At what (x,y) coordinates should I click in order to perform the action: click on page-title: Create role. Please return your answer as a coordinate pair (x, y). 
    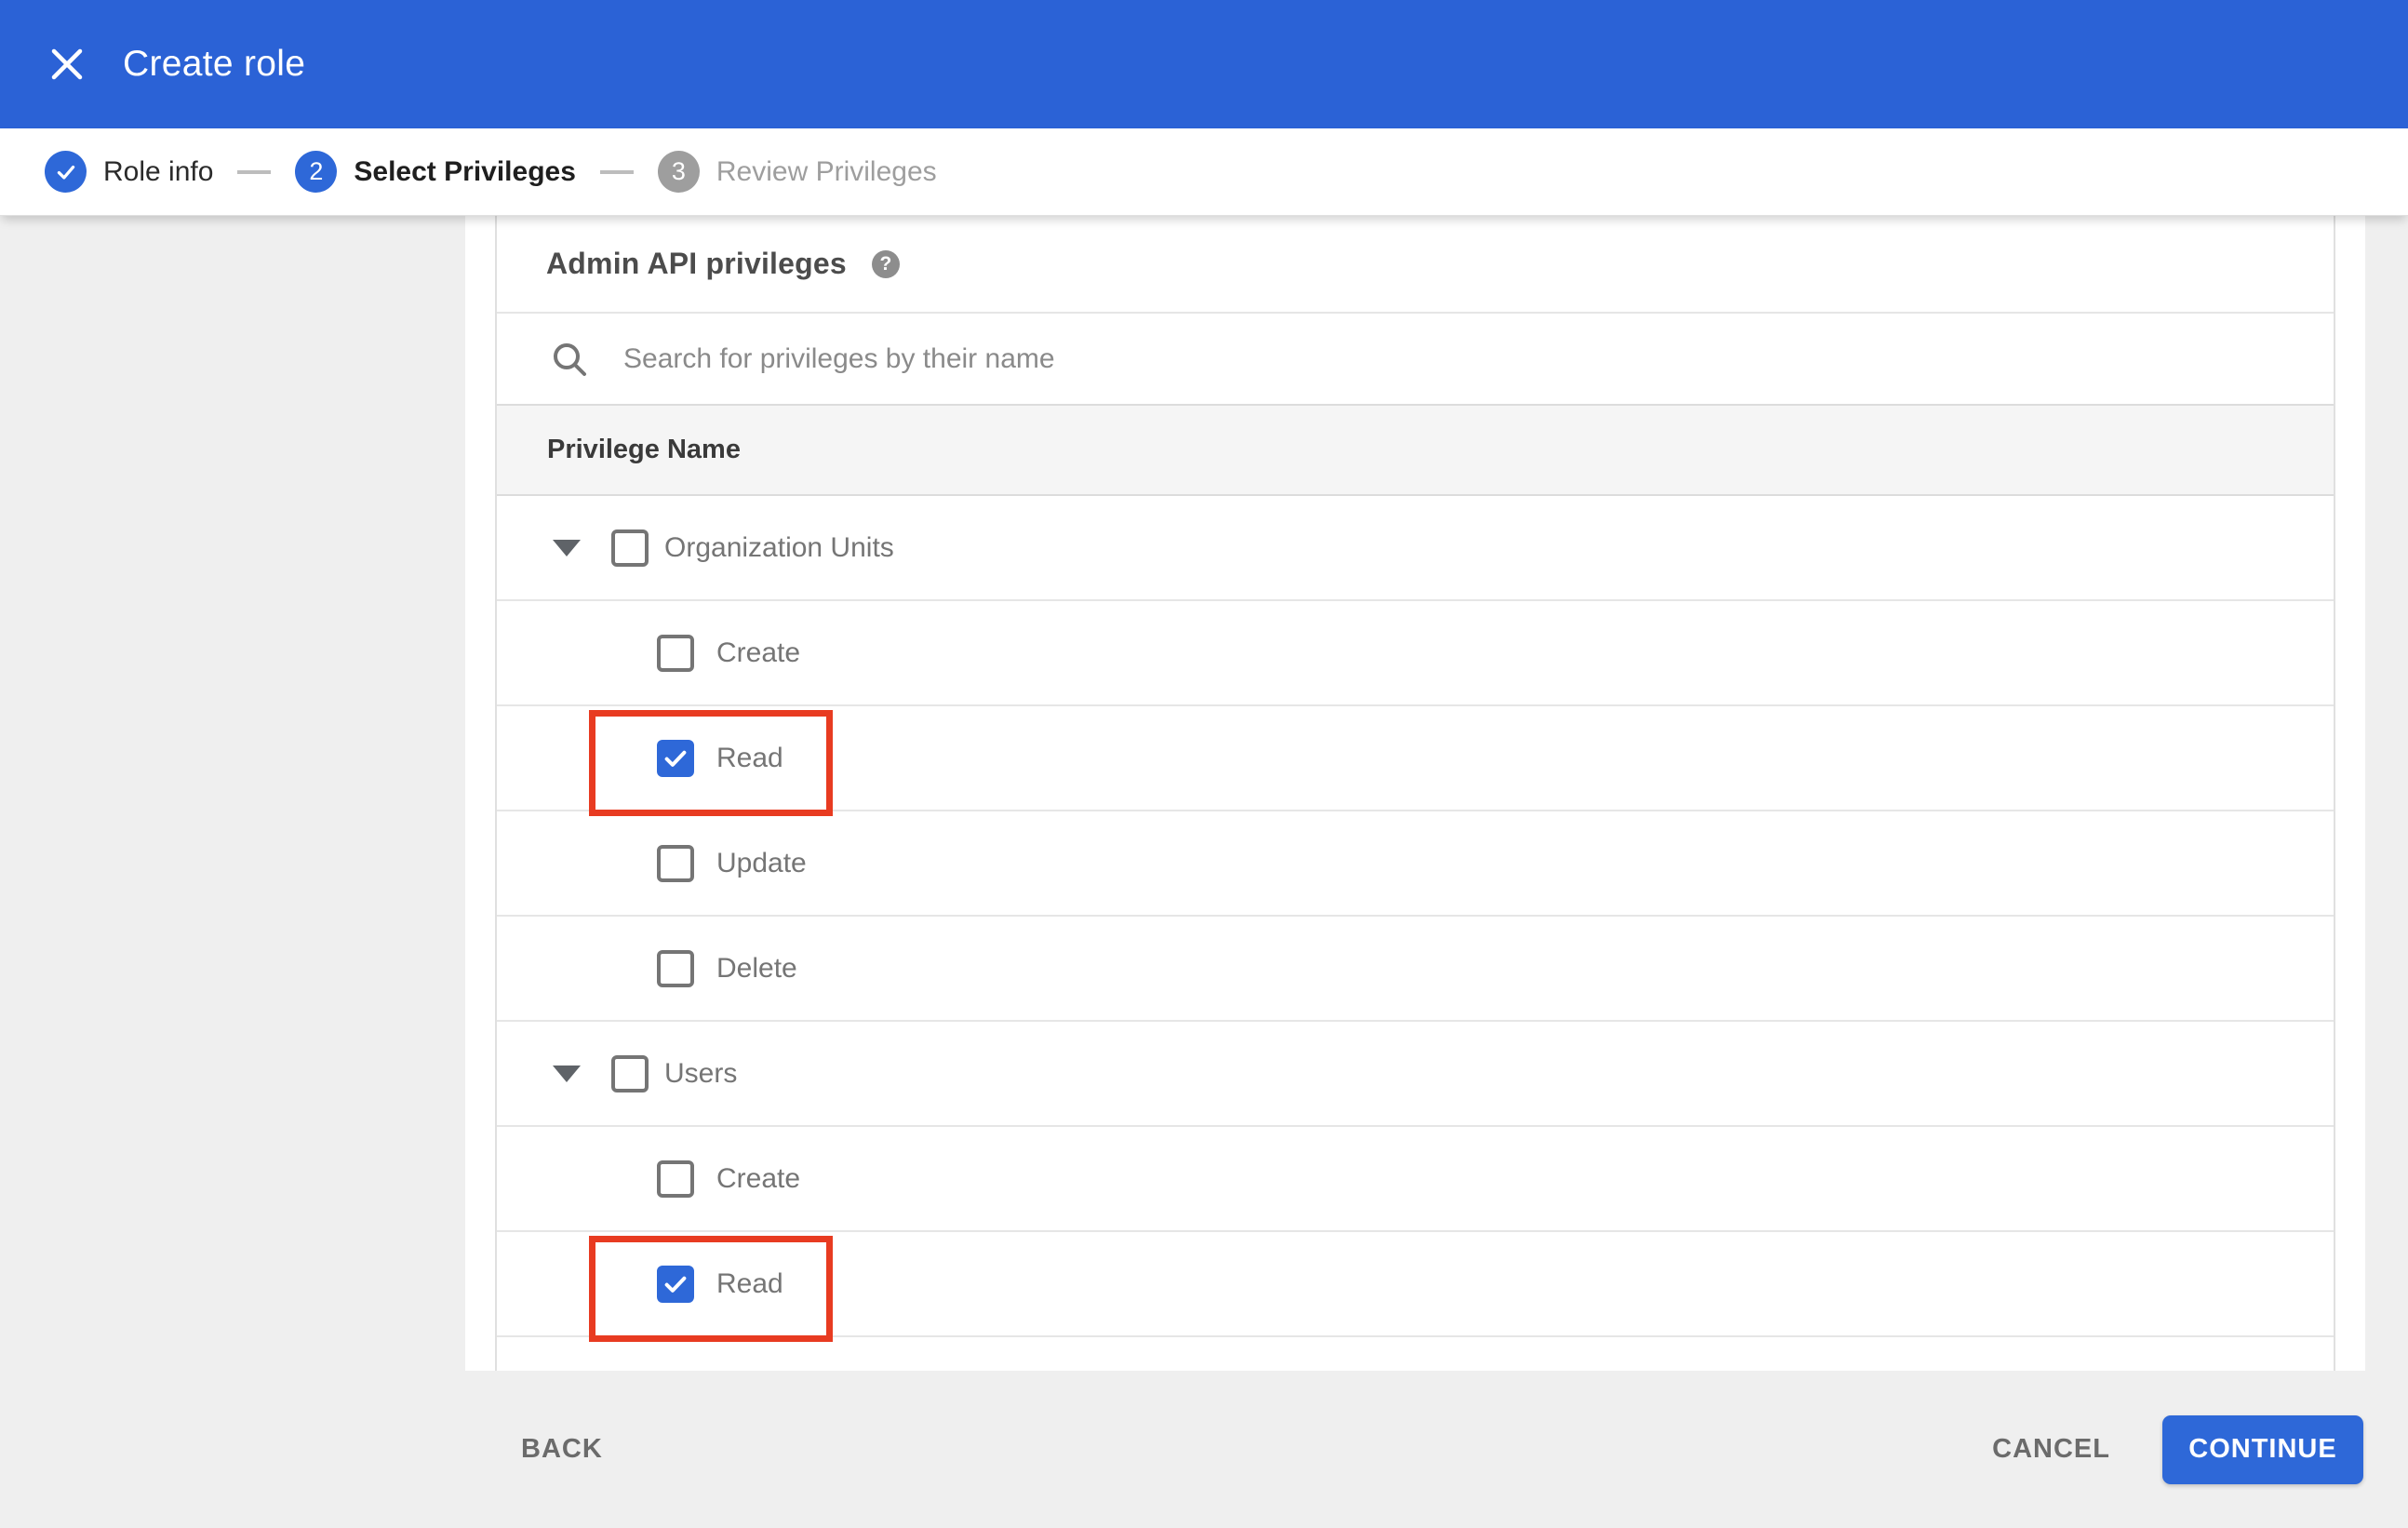
    Looking at the image, I should click on (215, 64).